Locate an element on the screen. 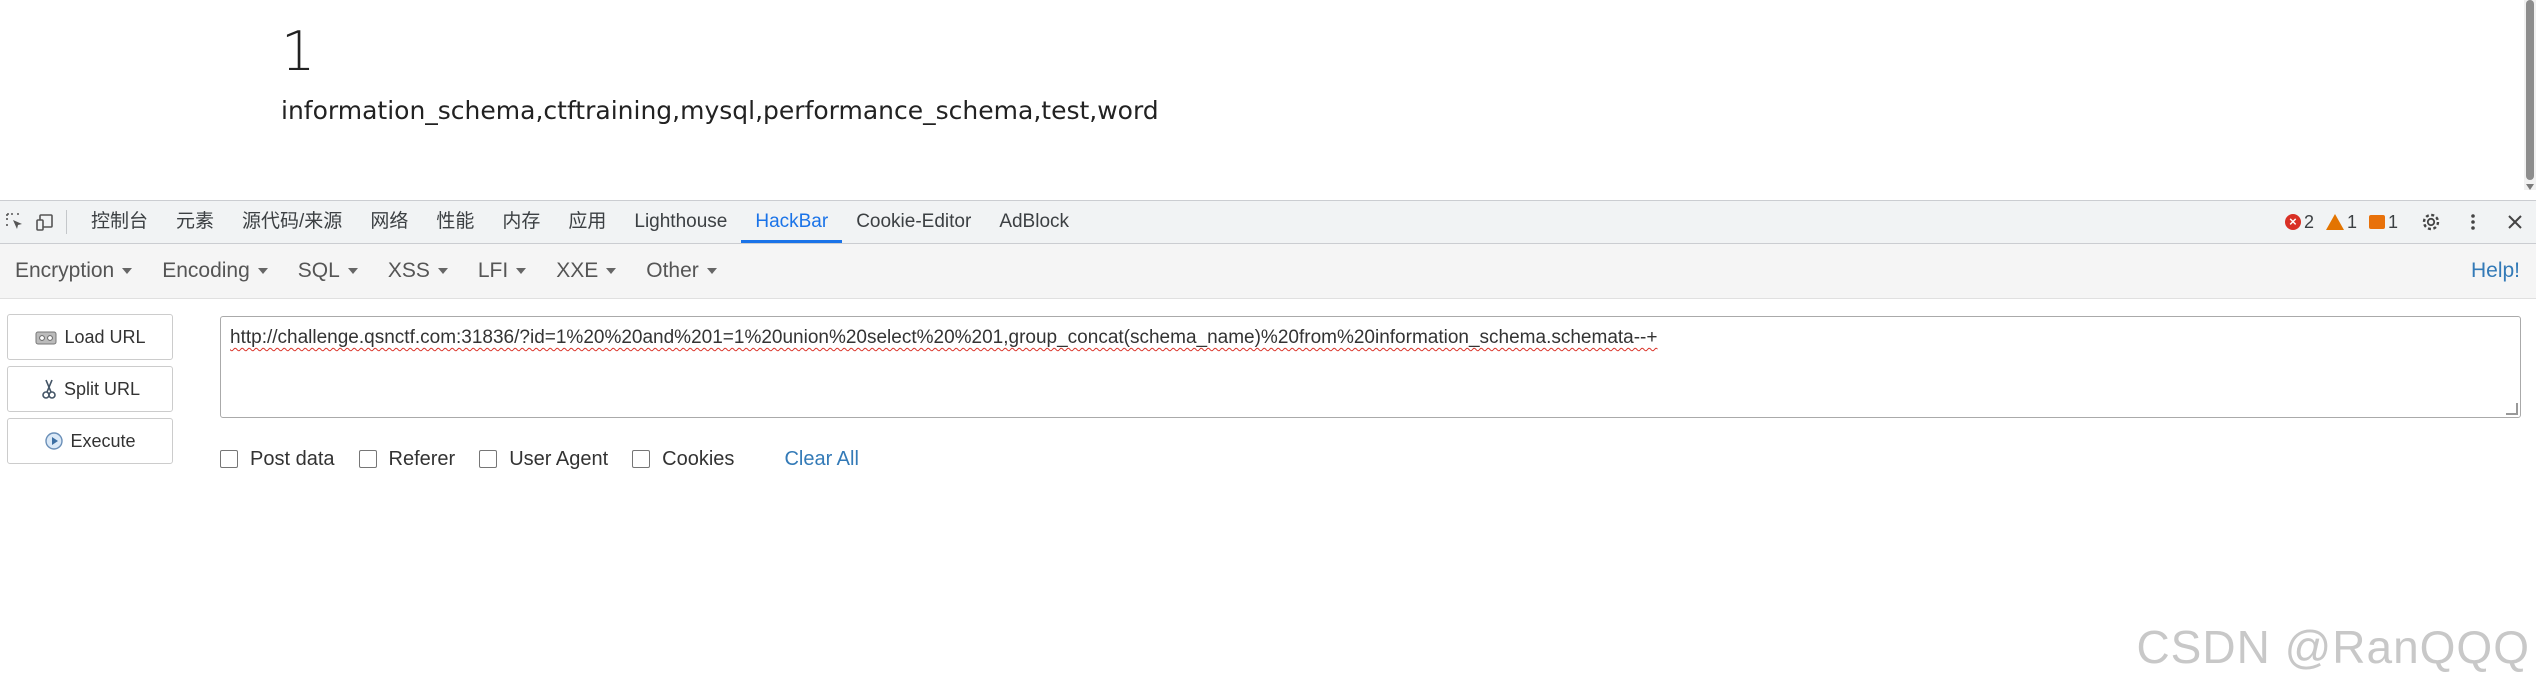 Image resolution: width=2536 pixels, height=690 pixels. load-url-button: Load URL is located at coordinates (90, 337).